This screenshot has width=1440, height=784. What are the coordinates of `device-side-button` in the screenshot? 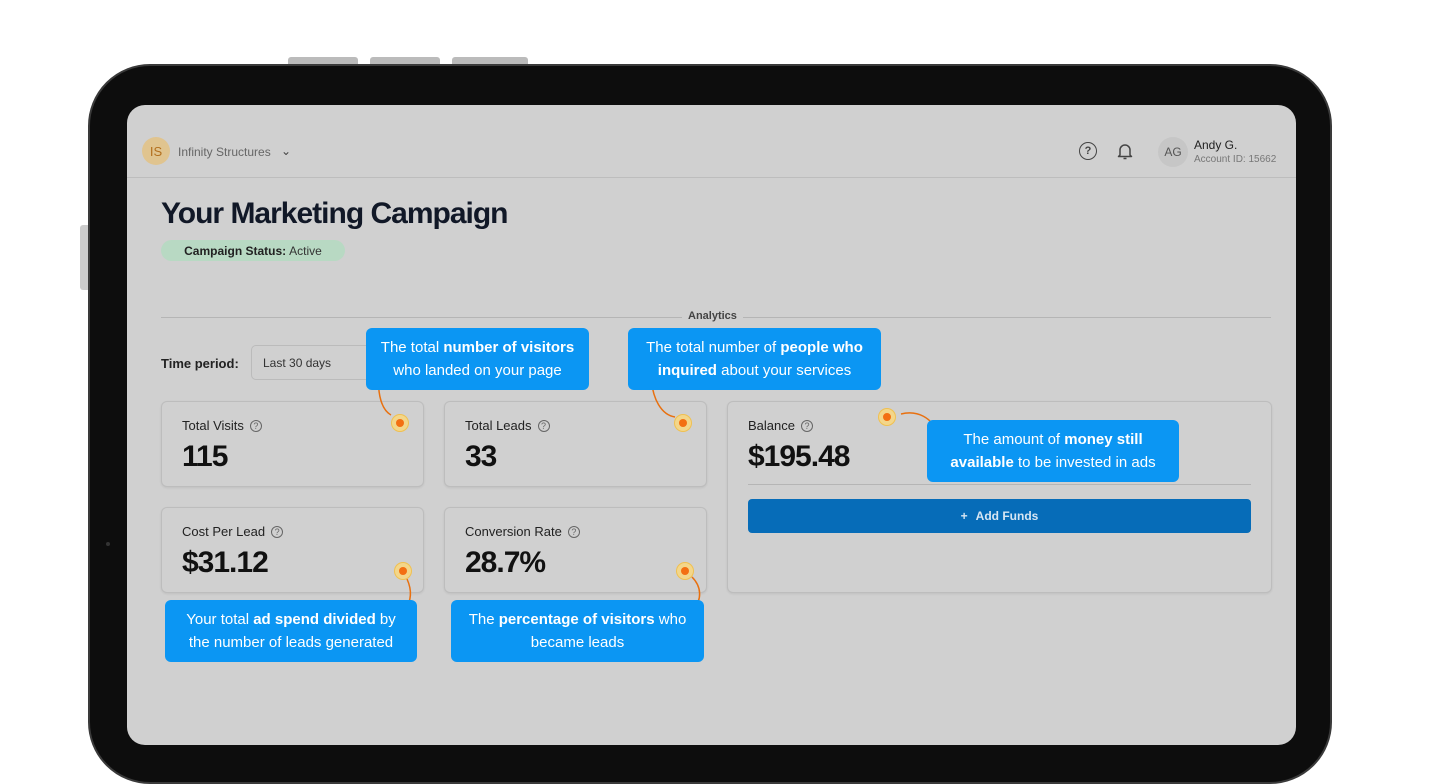 It's located at (84, 257).